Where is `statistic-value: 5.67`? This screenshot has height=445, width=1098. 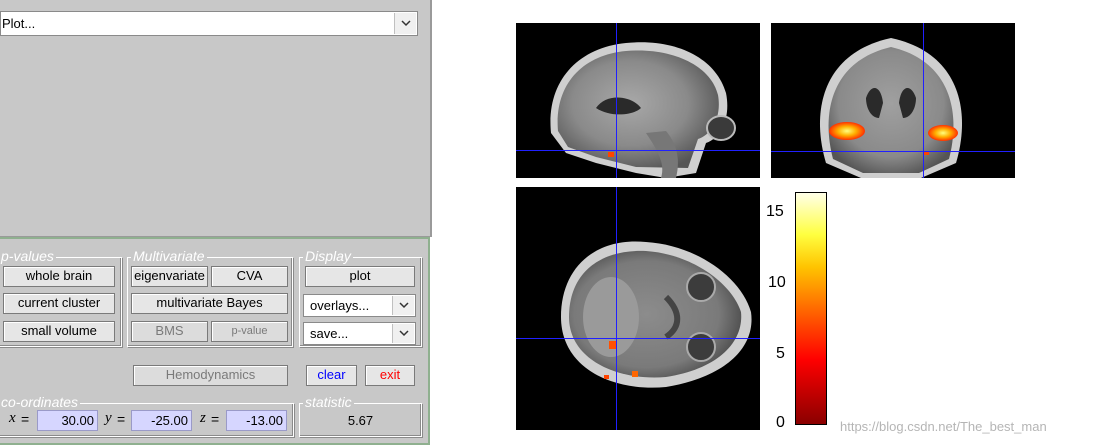
statistic-value: 5.67 is located at coordinates (360, 420).